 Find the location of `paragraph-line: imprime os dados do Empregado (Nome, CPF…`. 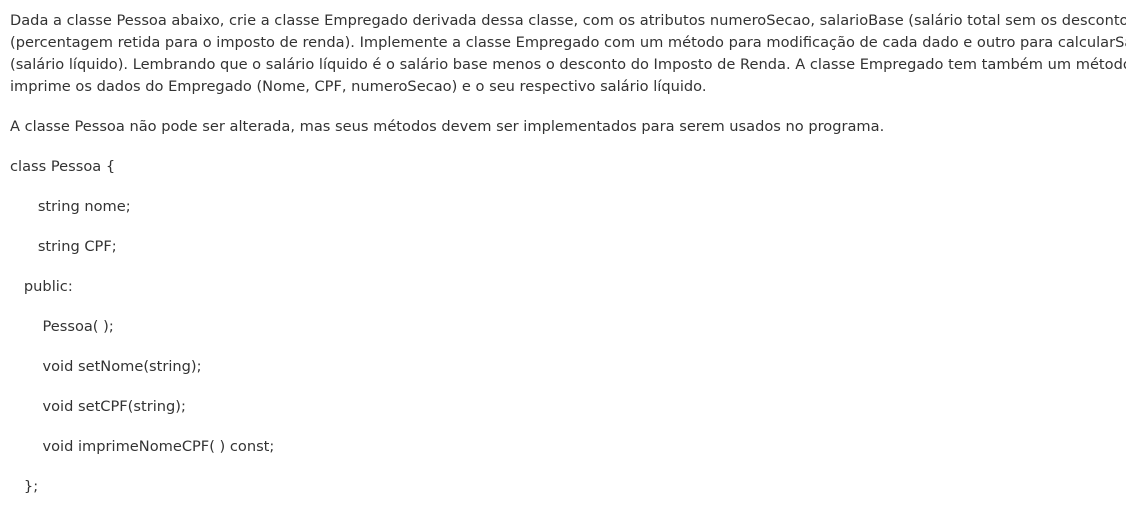

paragraph-line: imprime os dados do Empregado (Nome, CPF… is located at coordinates (358, 86).